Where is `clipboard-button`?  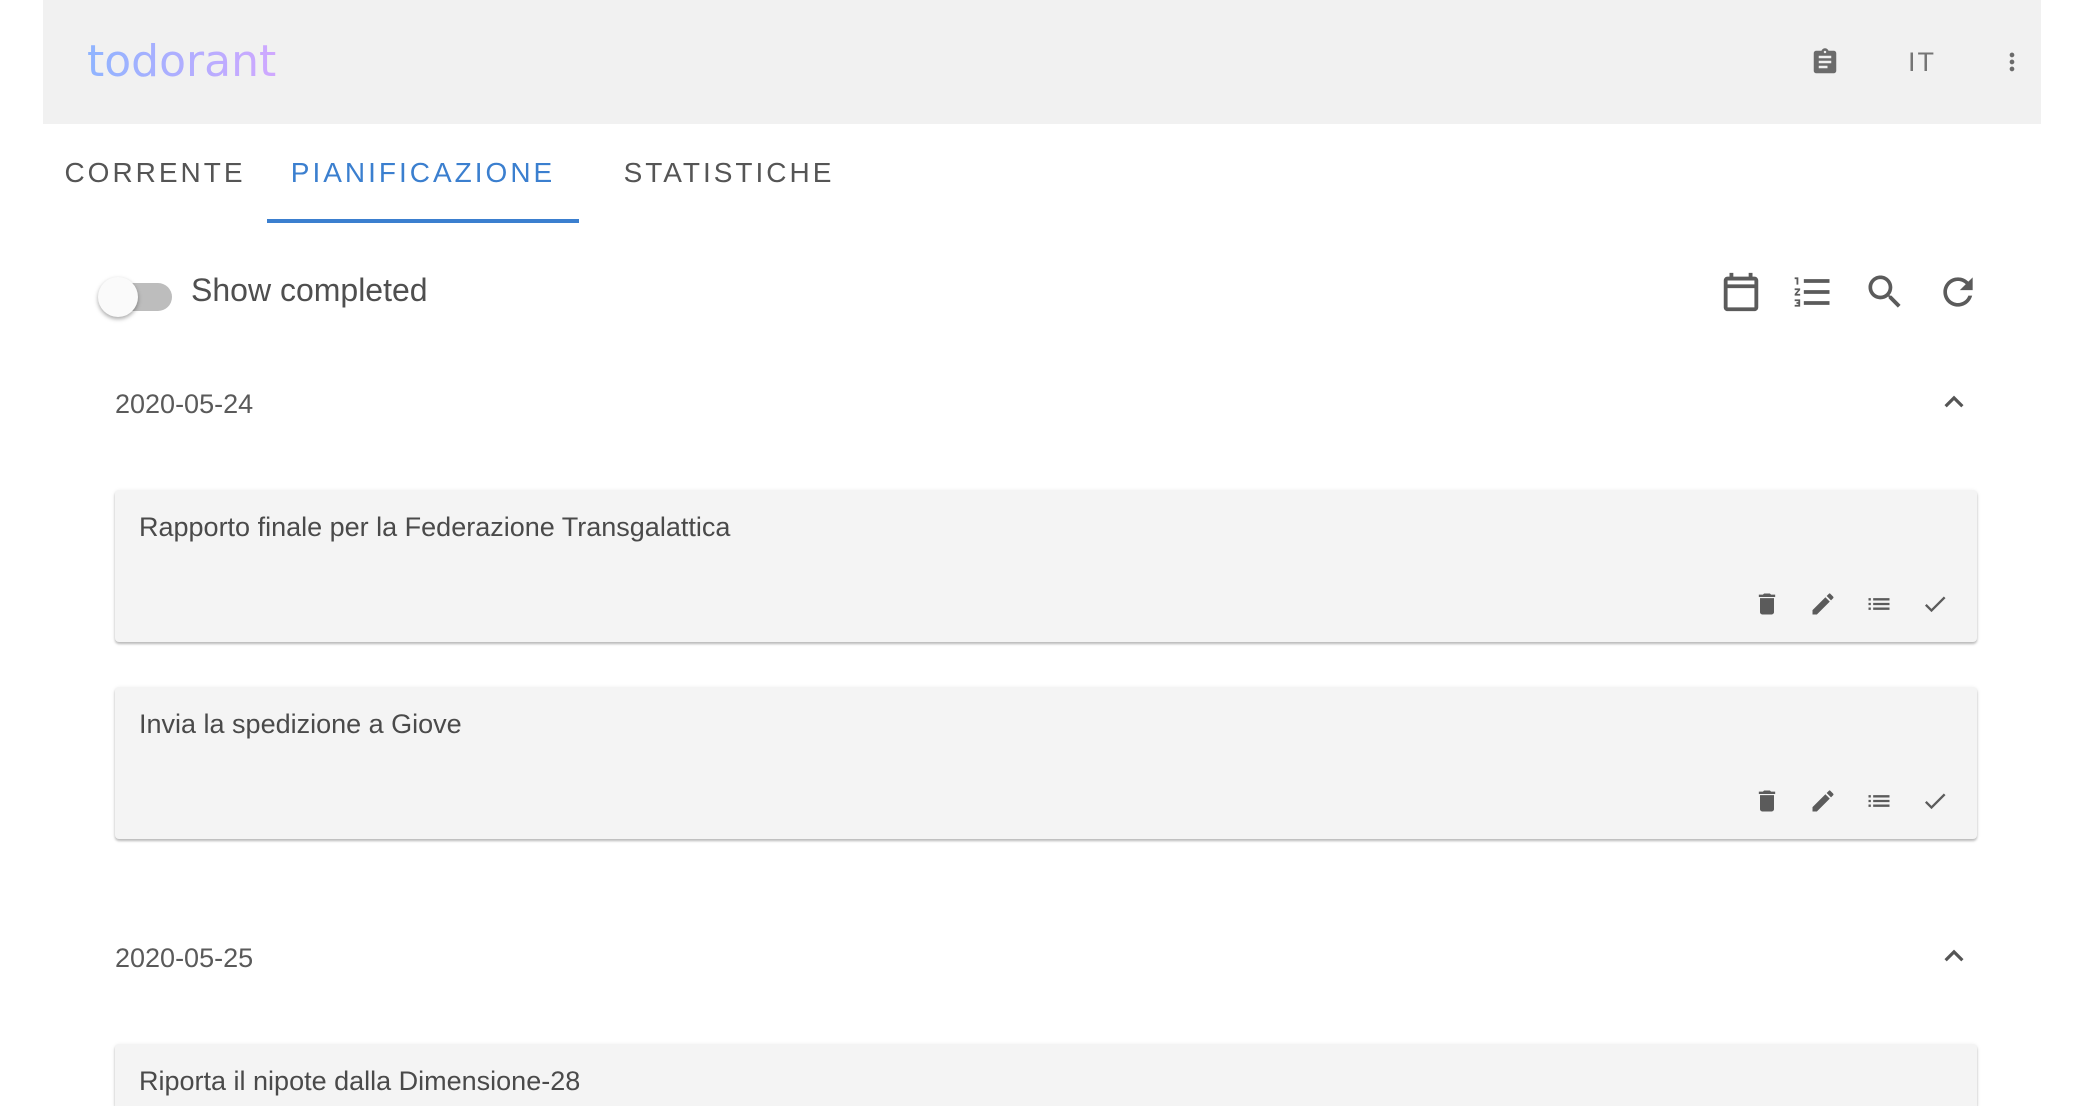
clipboard-button is located at coordinates (1825, 62).